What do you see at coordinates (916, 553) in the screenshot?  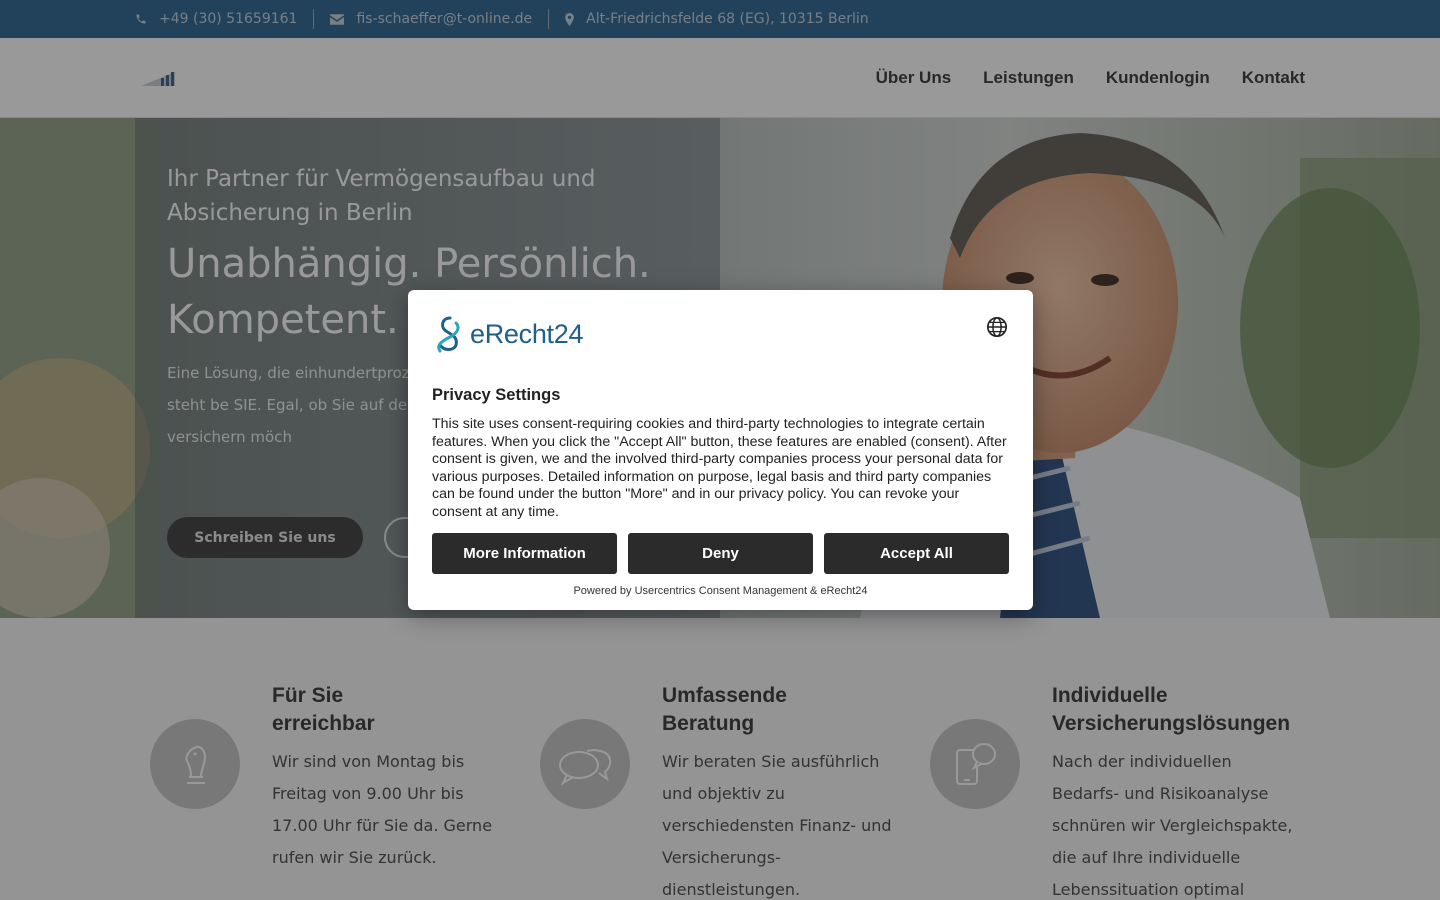 I see `accept-all-button: Accept All` at bounding box center [916, 553].